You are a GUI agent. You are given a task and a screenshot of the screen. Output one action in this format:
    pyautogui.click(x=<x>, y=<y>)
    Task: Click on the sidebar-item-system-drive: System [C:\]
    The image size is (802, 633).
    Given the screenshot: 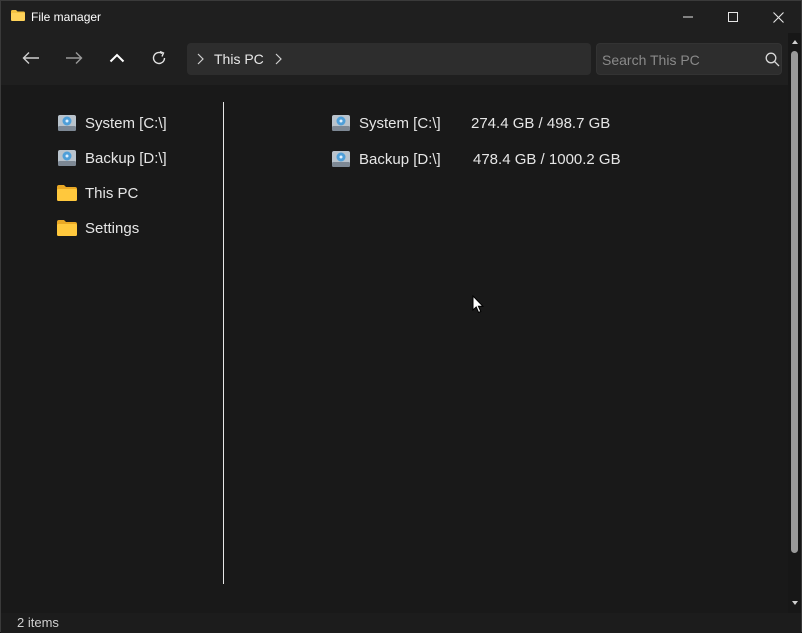 What is the action you would take?
    pyautogui.click(x=112, y=123)
    